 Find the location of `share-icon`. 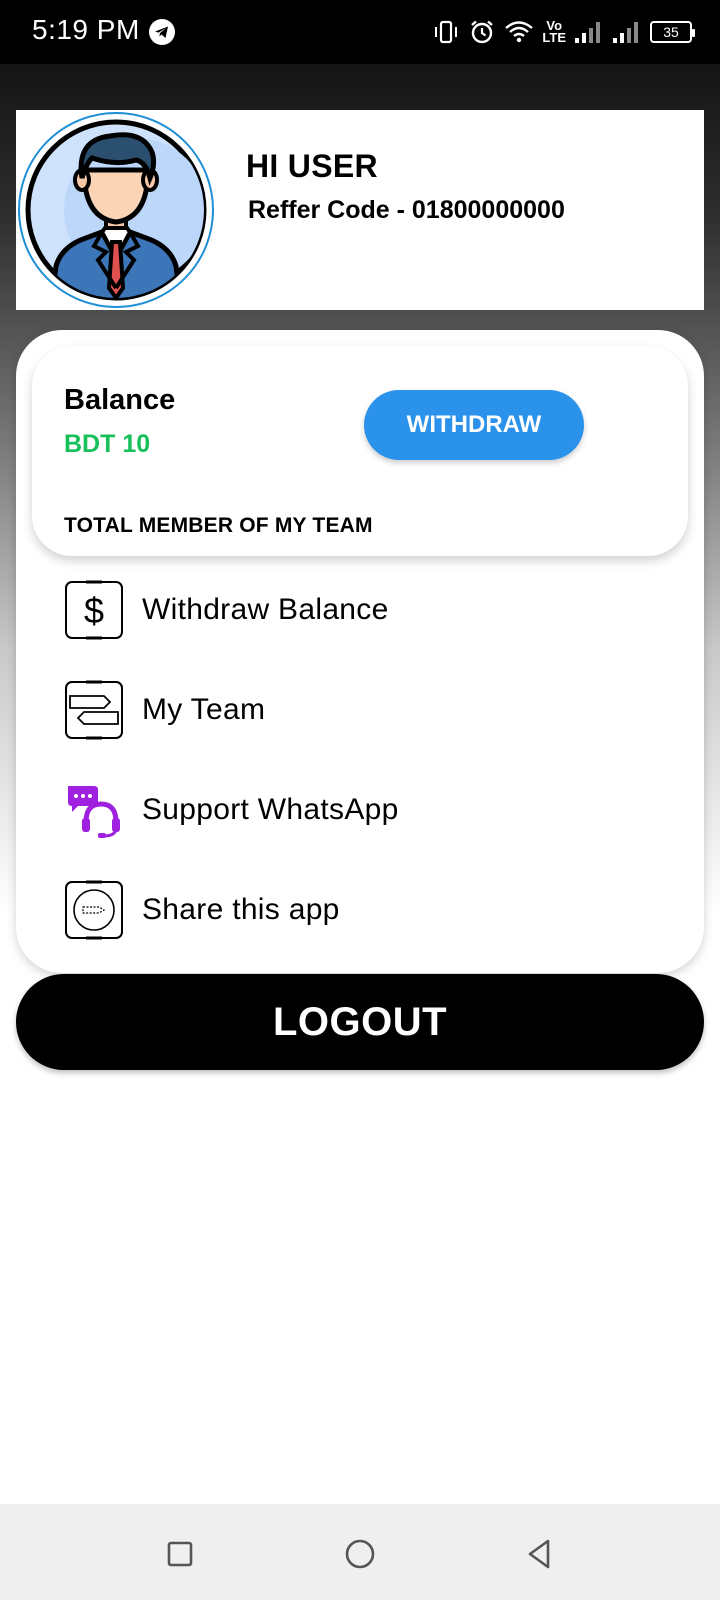

share-icon is located at coordinates (94, 910).